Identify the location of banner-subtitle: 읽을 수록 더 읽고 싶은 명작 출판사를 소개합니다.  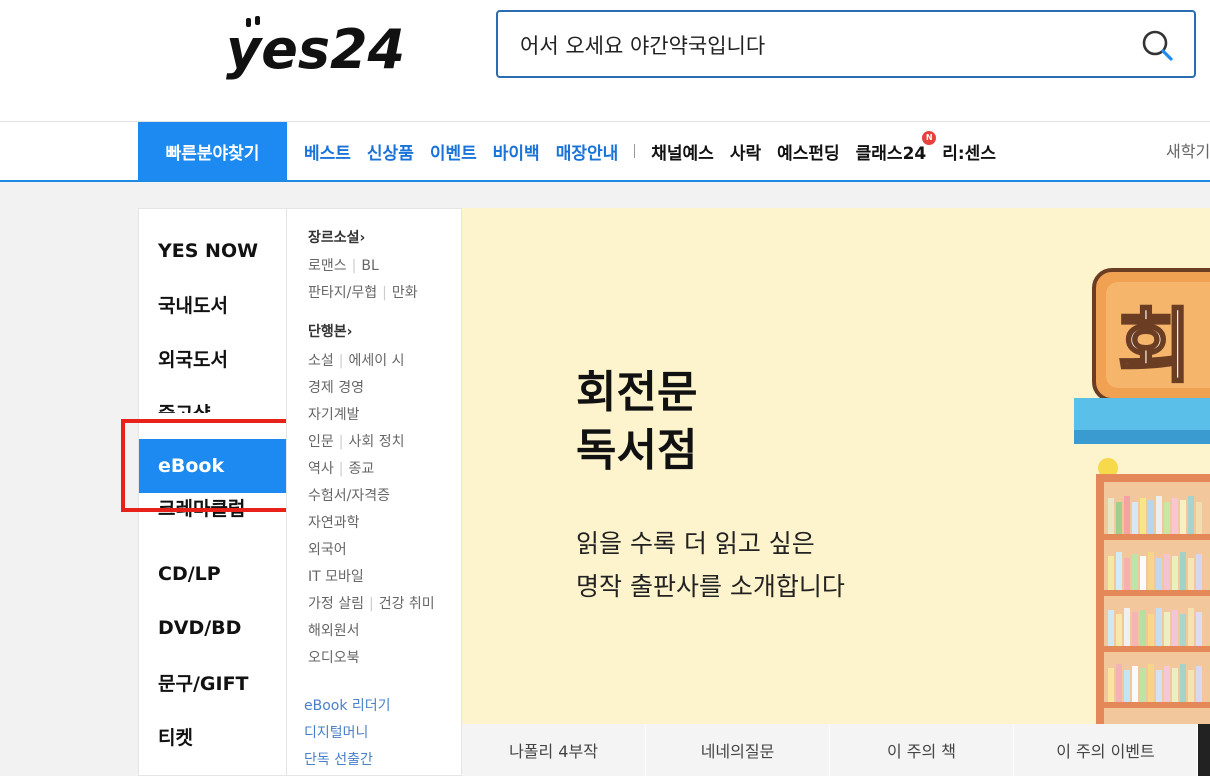
(710, 565).